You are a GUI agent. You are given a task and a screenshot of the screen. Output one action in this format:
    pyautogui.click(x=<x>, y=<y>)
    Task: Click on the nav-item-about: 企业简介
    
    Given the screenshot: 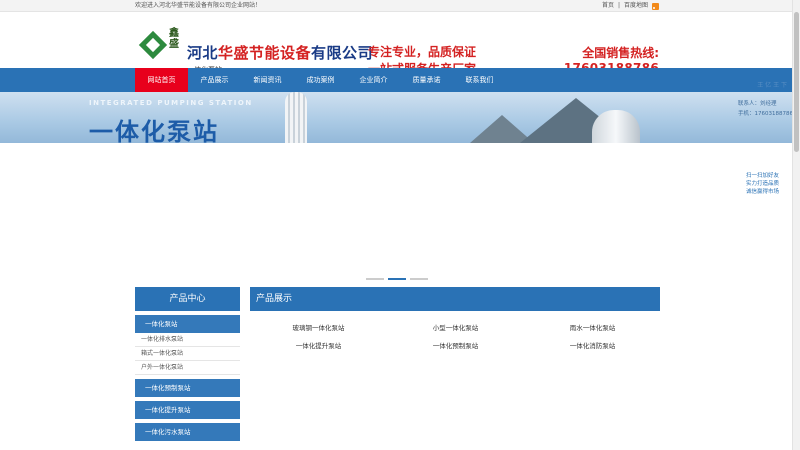 What is the action you would take?
    pyautogui.click(x=373, y=80)
    